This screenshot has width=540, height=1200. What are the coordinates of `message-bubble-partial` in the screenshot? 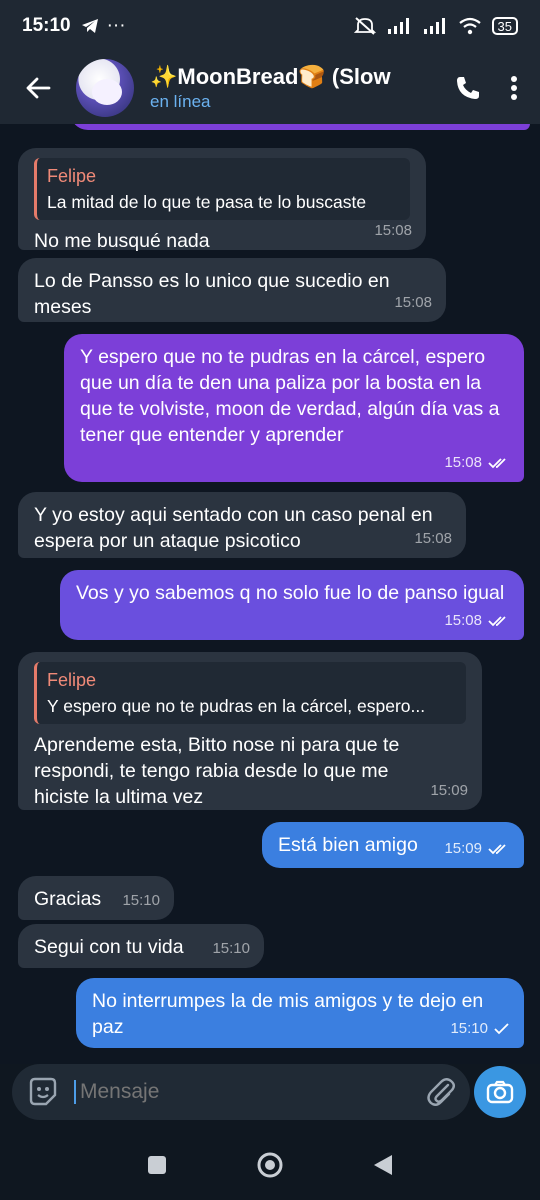 It's located at (300, 127).